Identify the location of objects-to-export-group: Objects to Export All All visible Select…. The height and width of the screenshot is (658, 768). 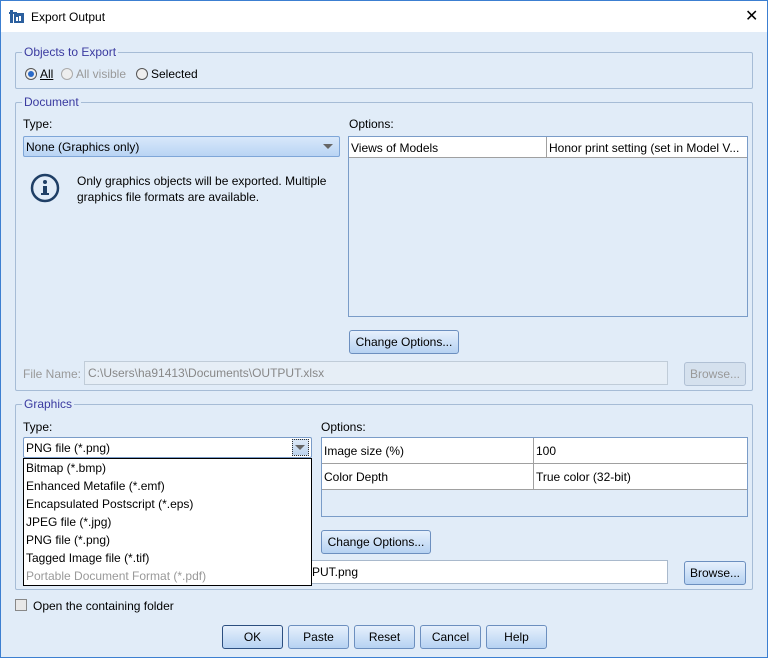
(384, 67).